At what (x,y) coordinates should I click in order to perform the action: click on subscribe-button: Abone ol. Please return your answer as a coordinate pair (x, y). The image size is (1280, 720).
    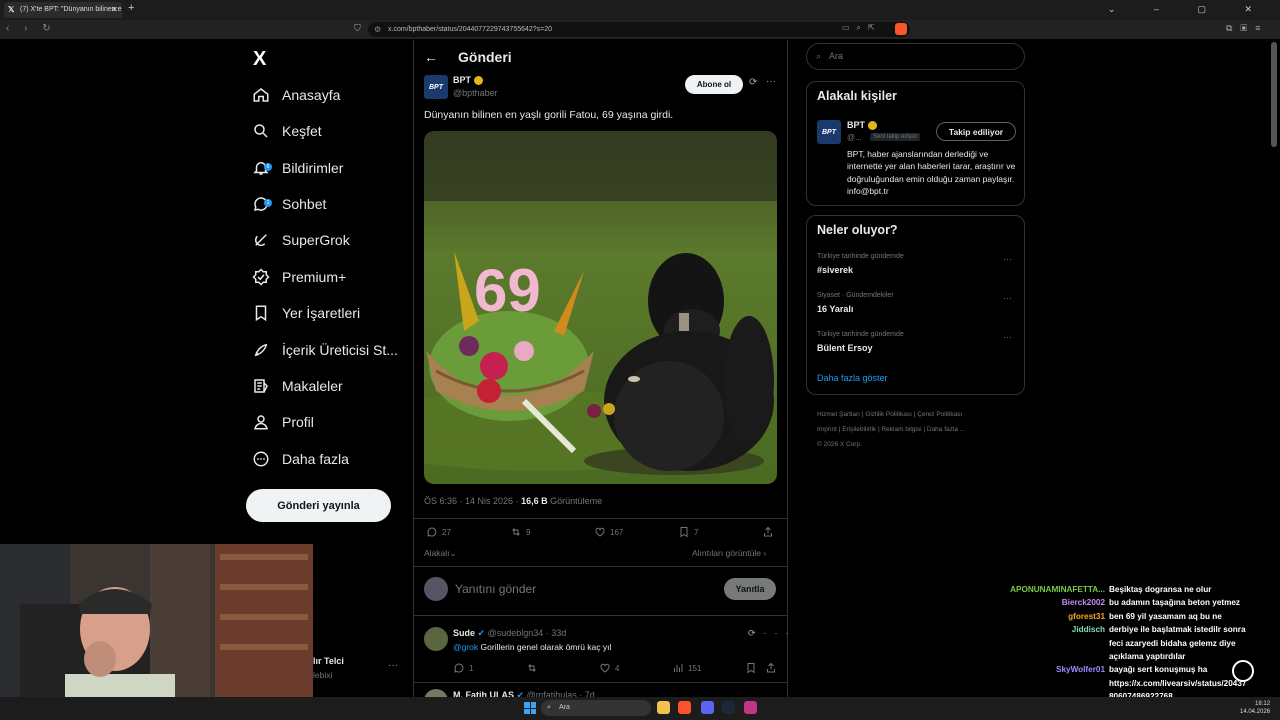
    Looking at the image, I should click on (714, 84).